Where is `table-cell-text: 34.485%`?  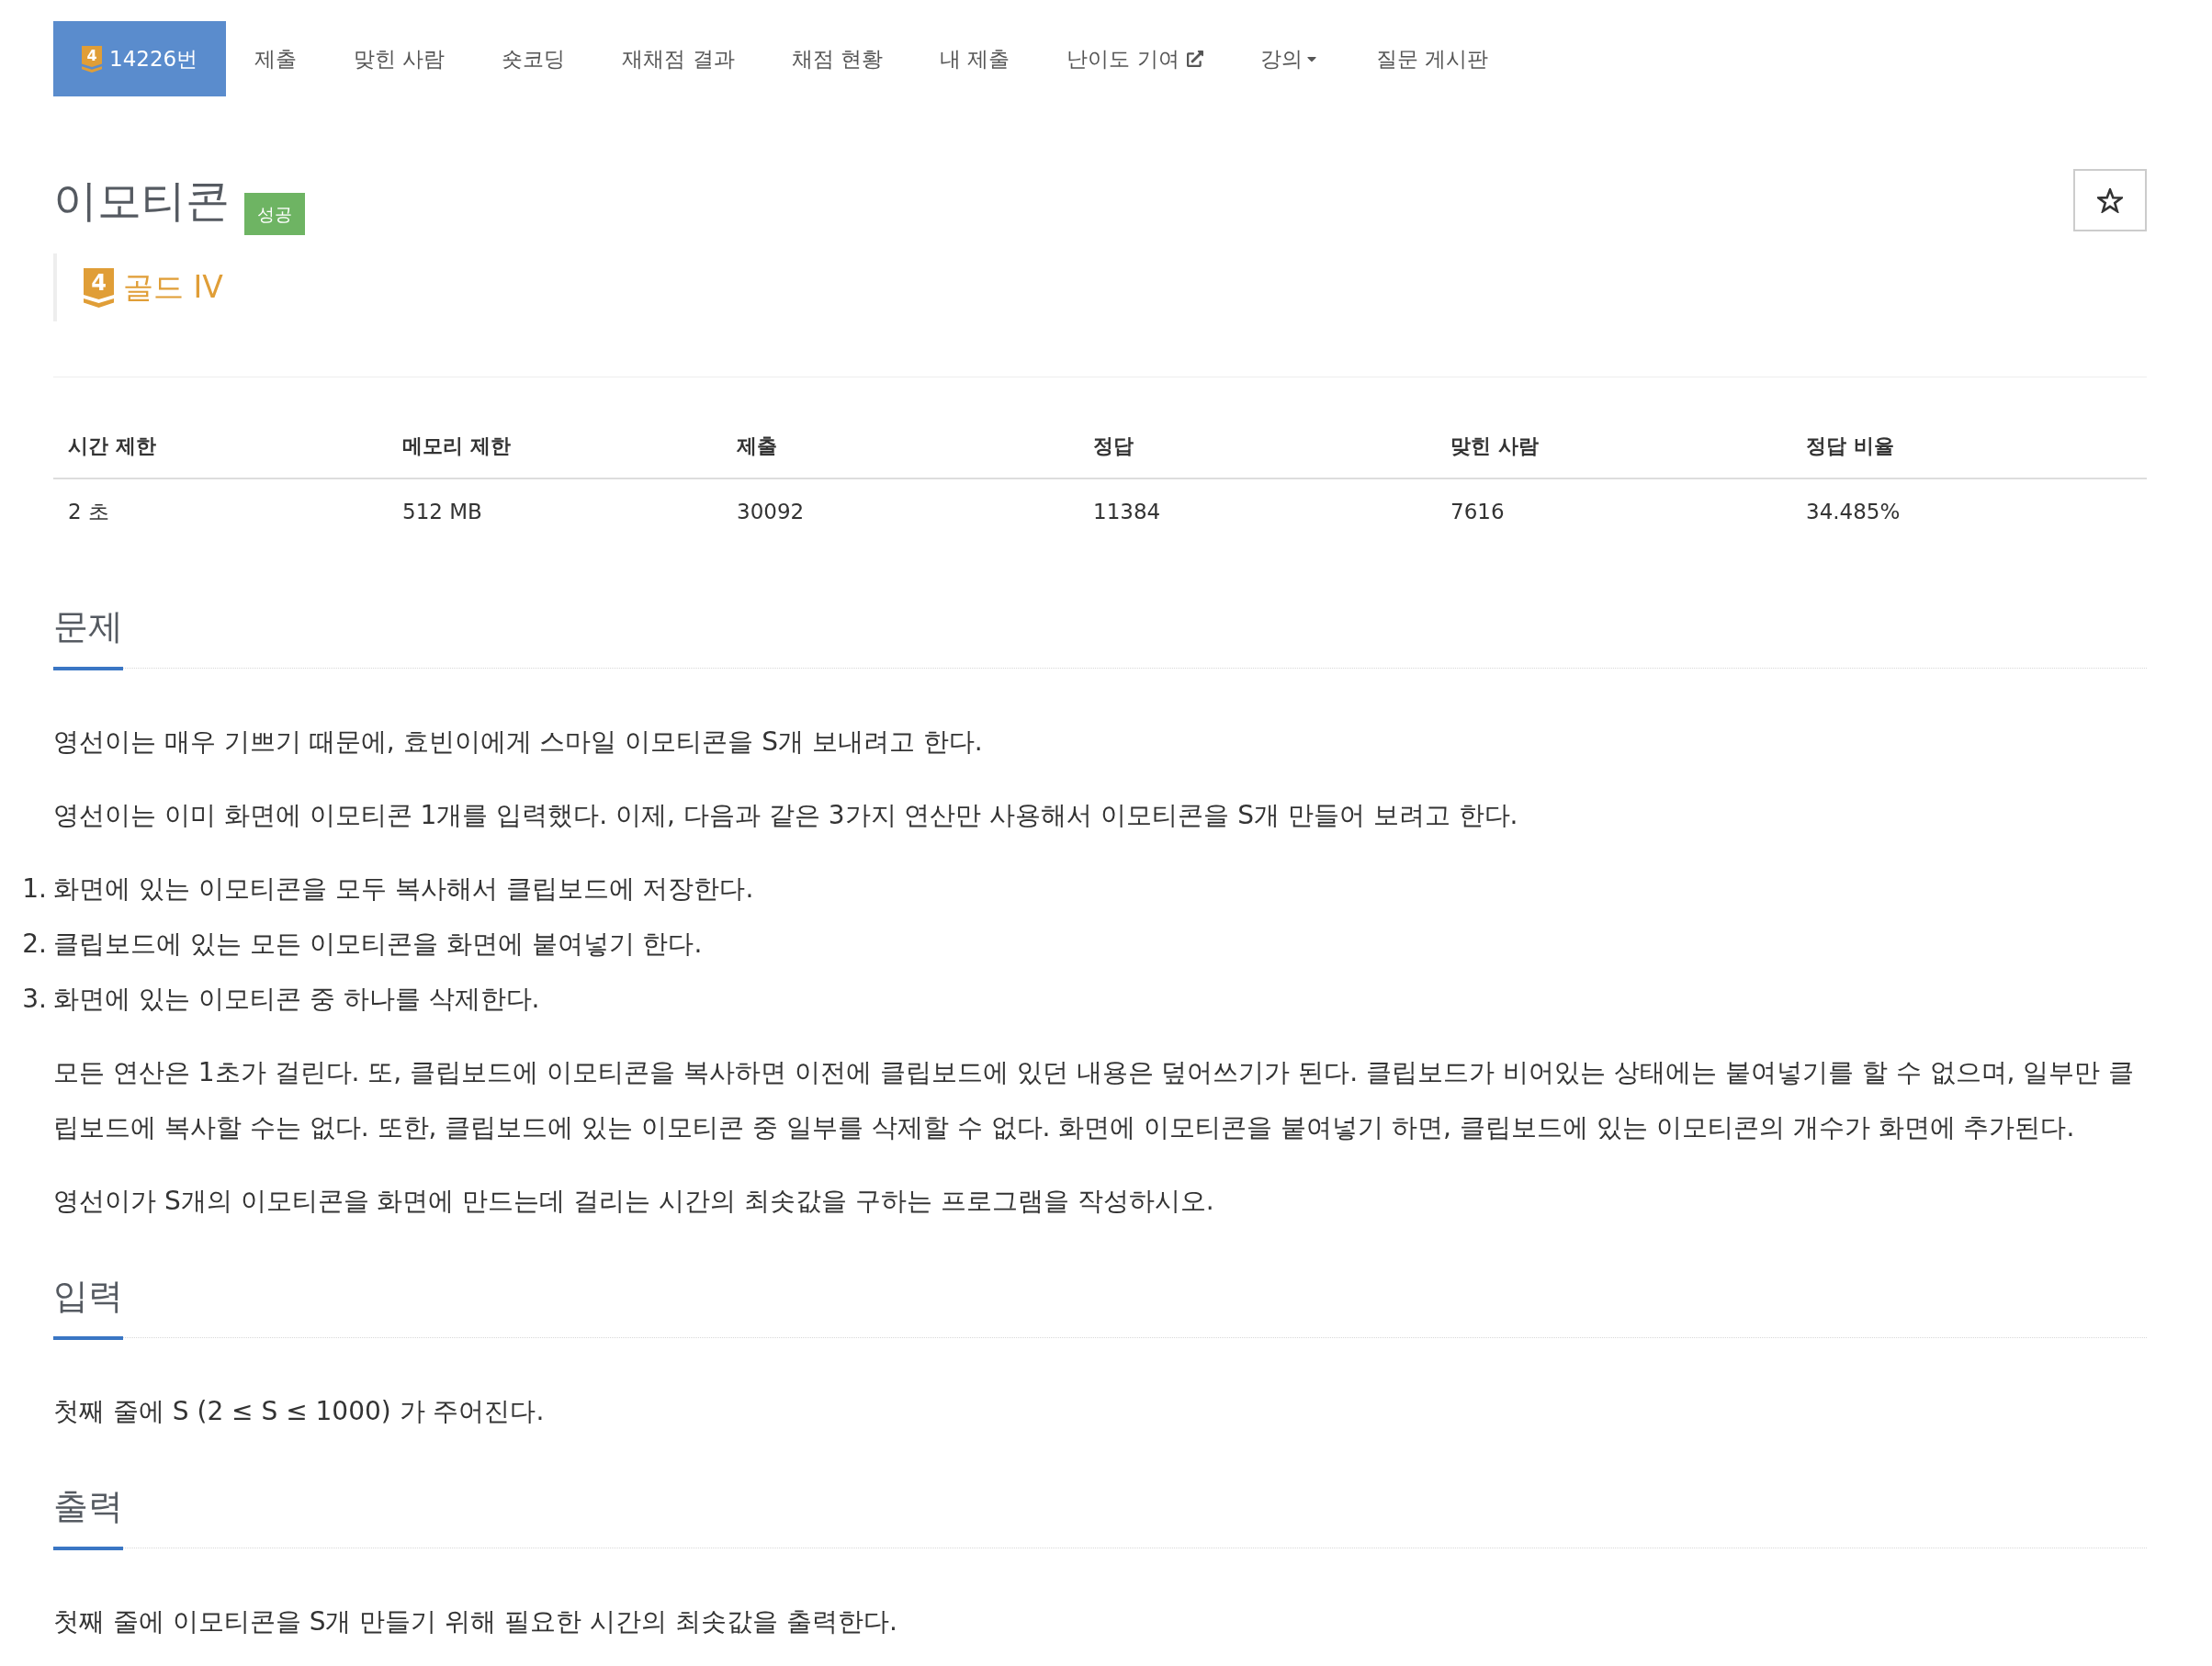
table-cell-text: 34.485% is located at coordinates (1853, 511).